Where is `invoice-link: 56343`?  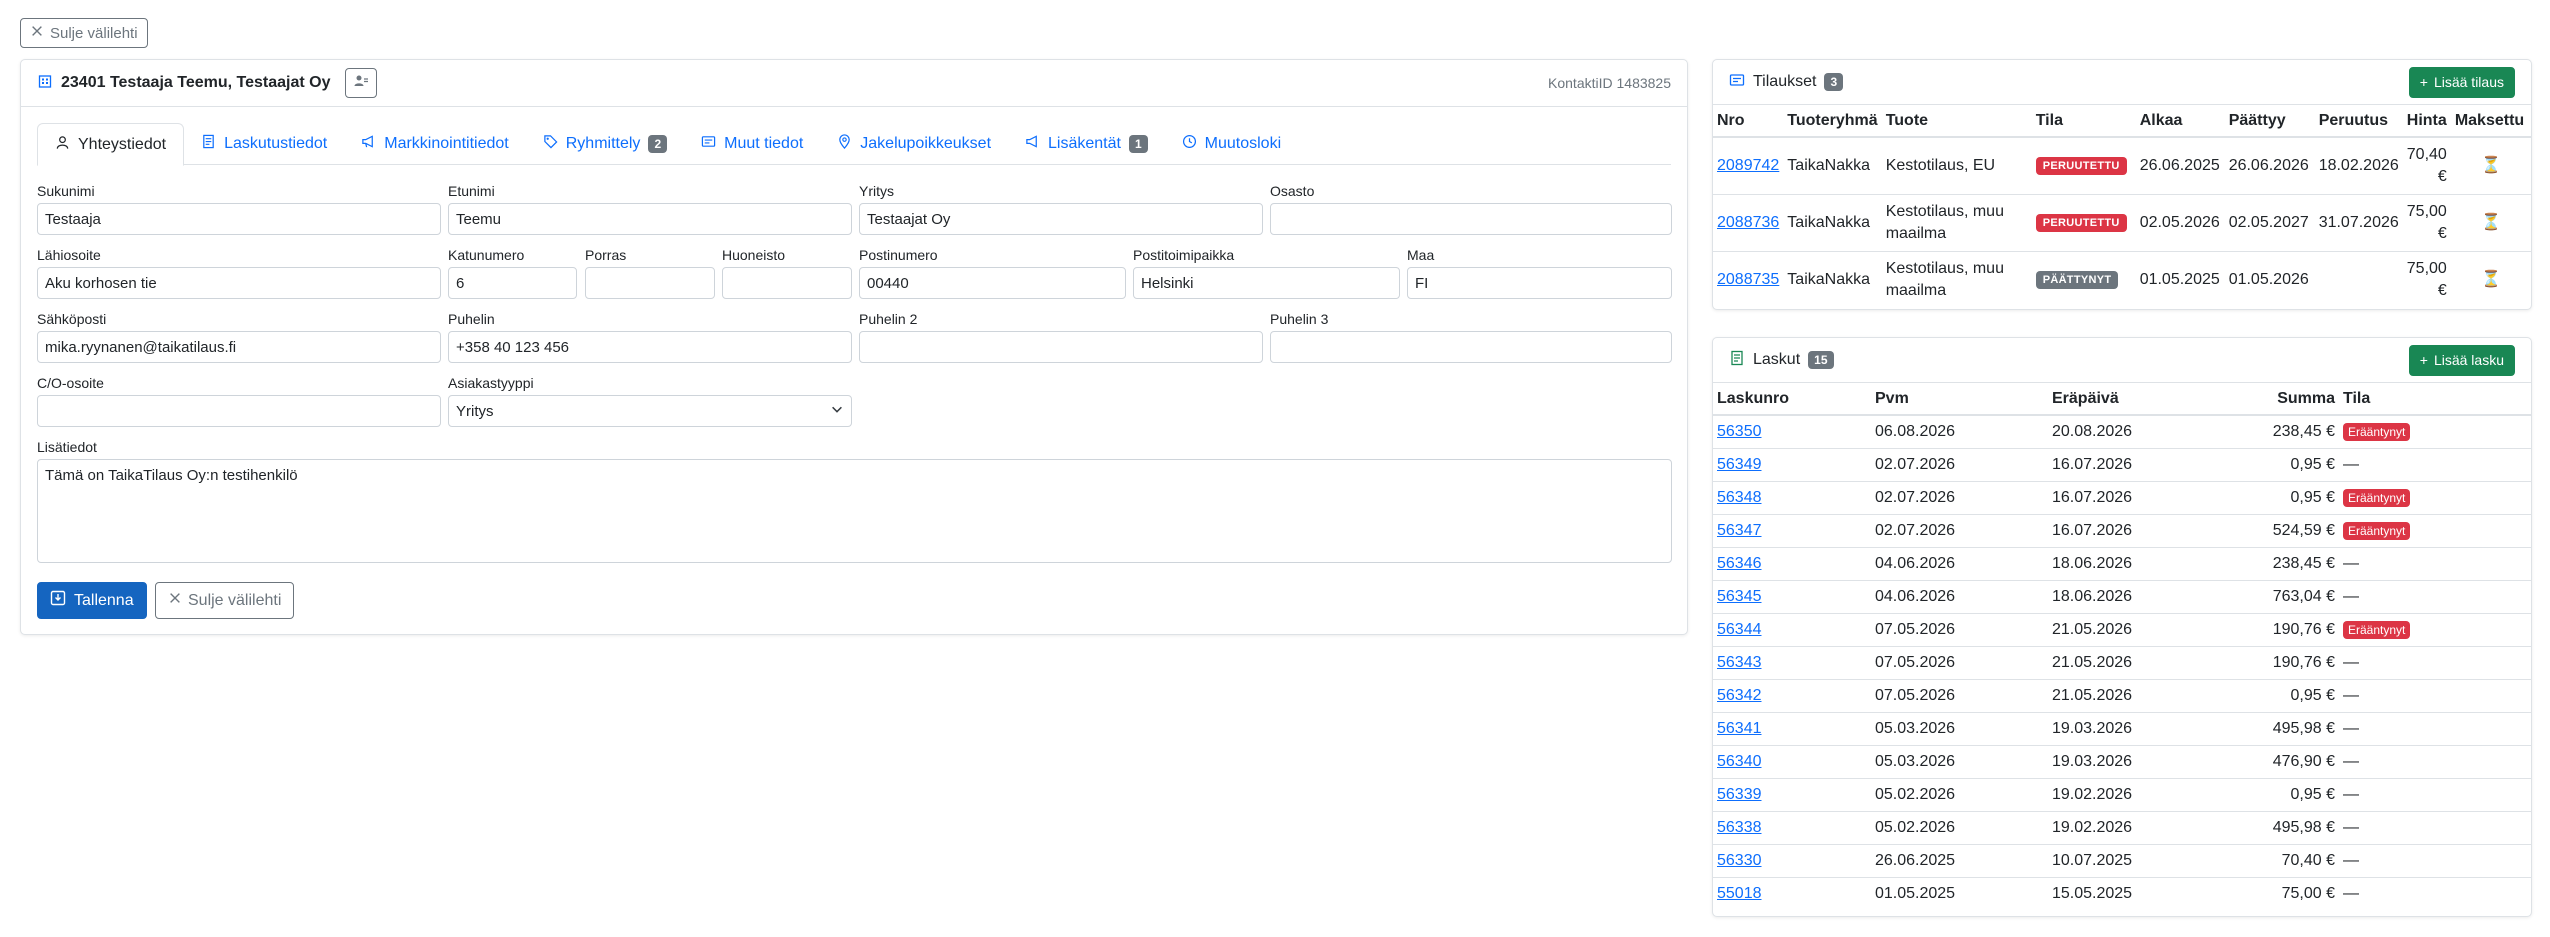 invoice-link: 56343 is located at coordinates (1739, 662).